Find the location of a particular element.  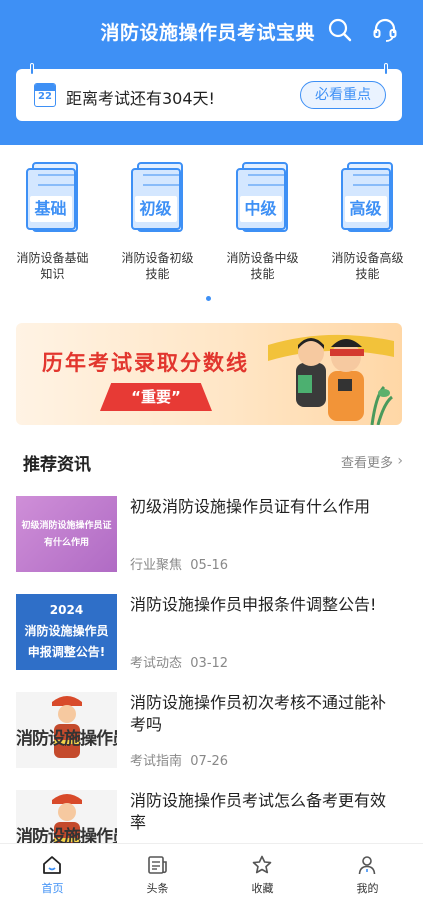

category-intermediate: 中级 消防设备中级 技能 is located at coordinates (262, 221).